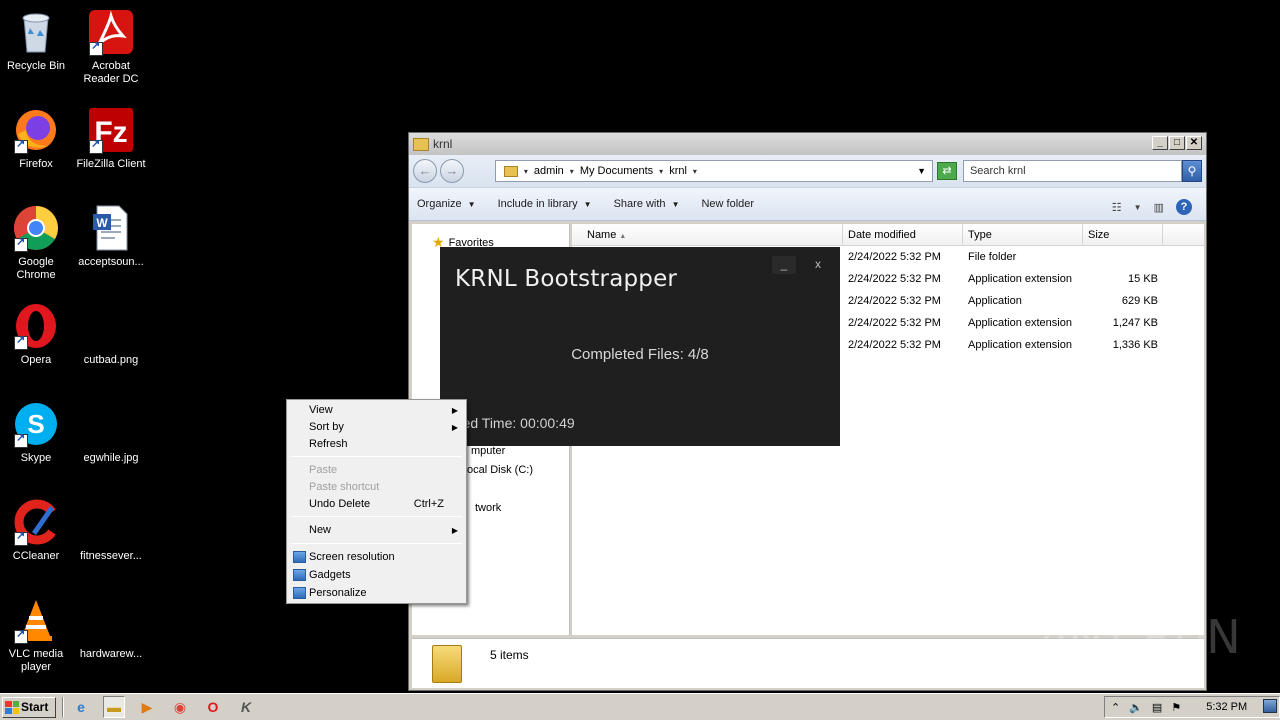 The image size is (1280, 720). What do you see at coordinates (784, 265) in the screenshot?
I see `krnl-minimize-button: _` at bounding box center [784, 265].